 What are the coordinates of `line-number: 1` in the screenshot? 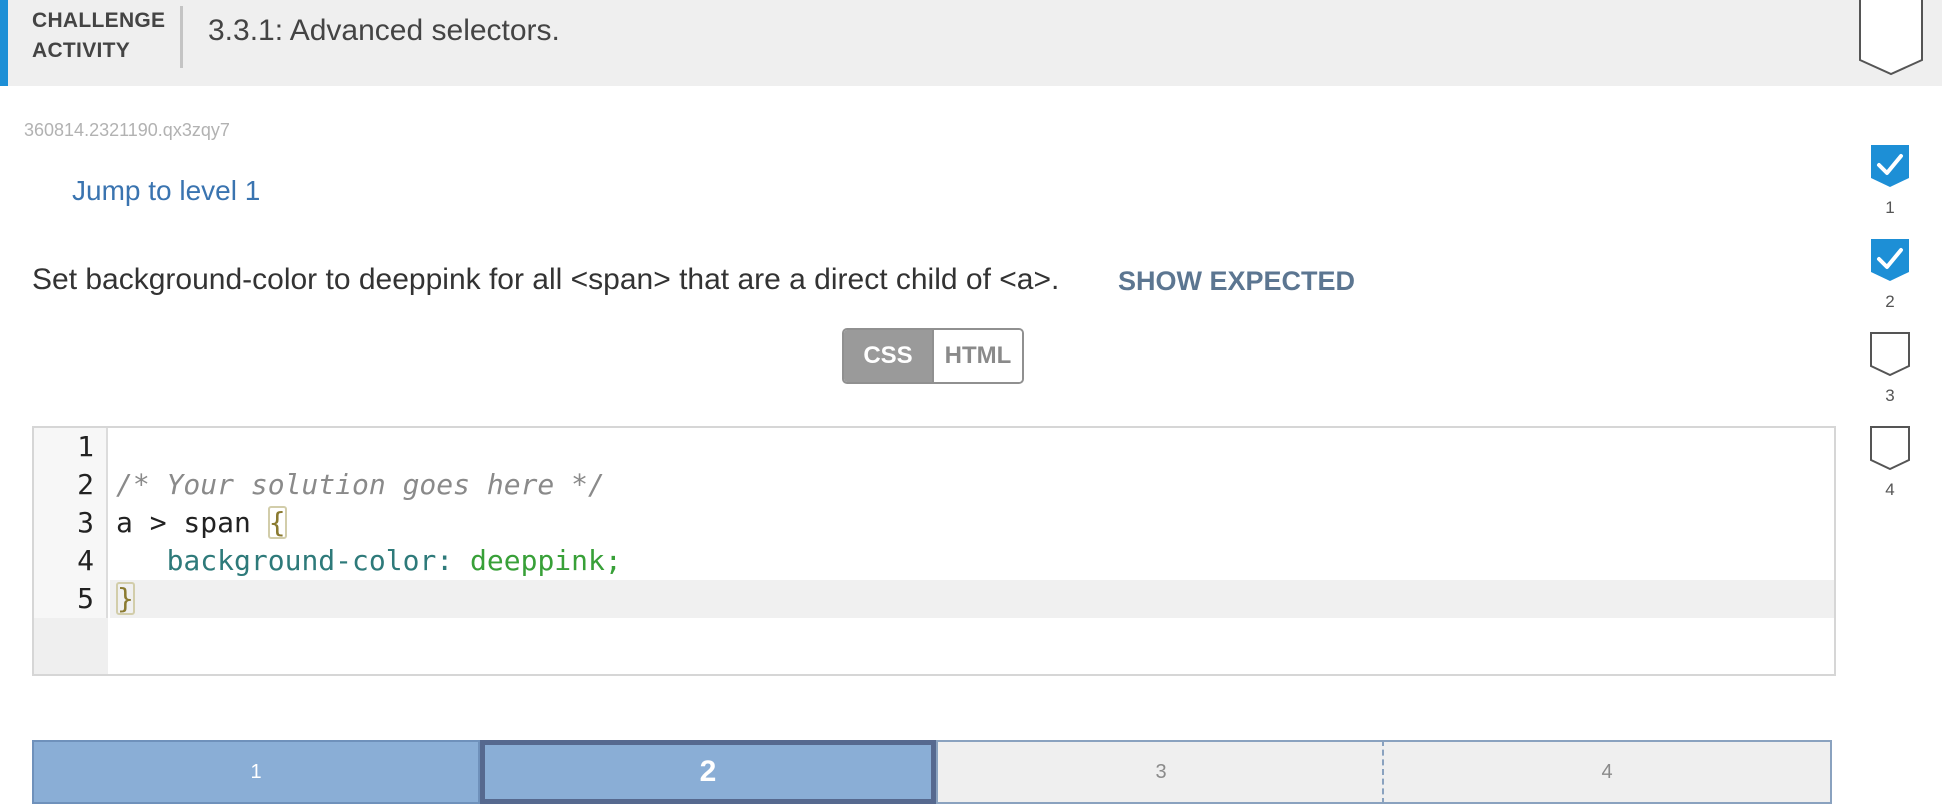 It's located at (85, 446).